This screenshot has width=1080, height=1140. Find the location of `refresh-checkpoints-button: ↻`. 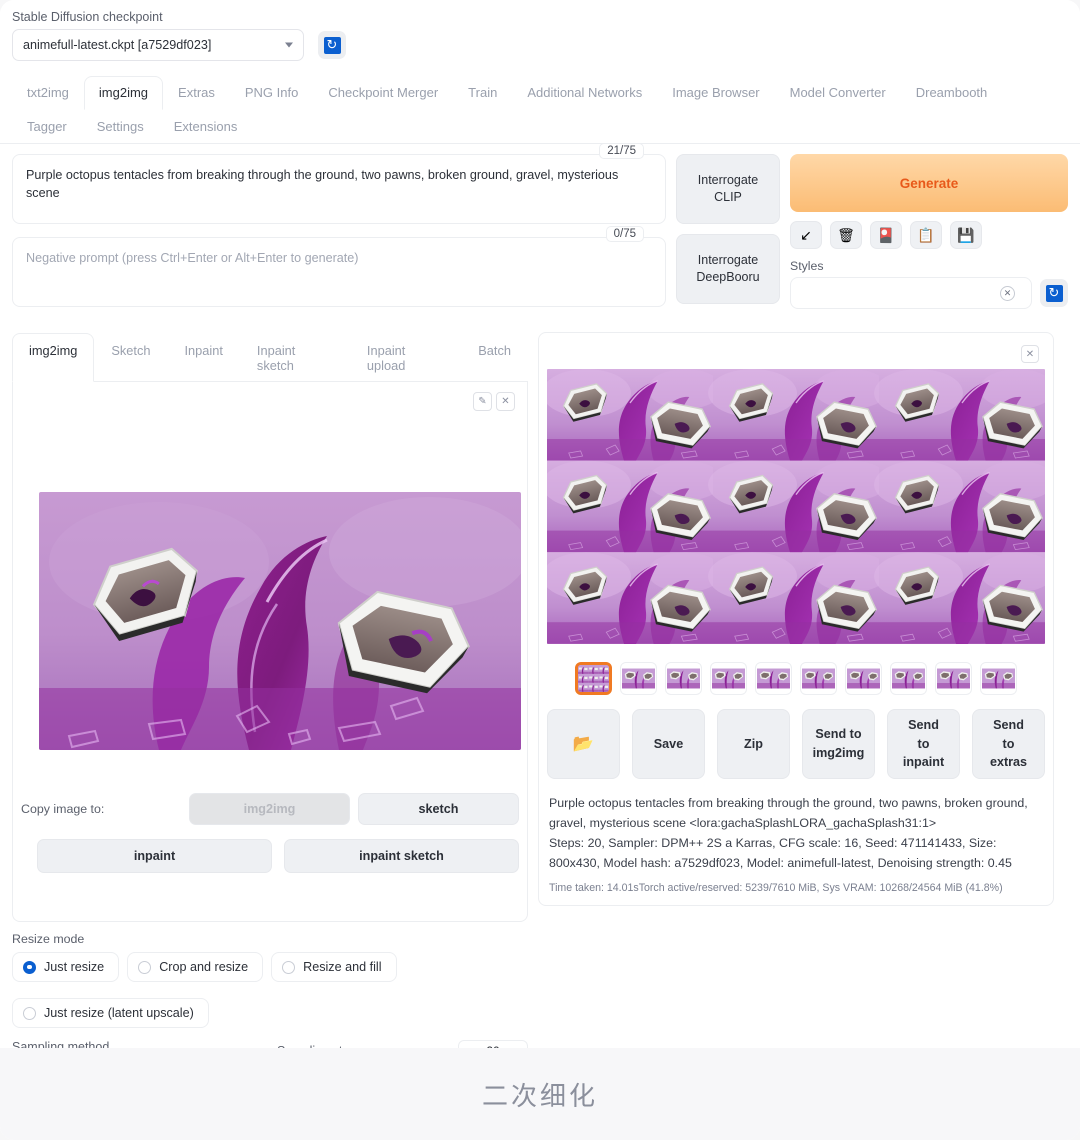

refresh-checkpoints-button: ↻ is located at coordinates (332, 45).